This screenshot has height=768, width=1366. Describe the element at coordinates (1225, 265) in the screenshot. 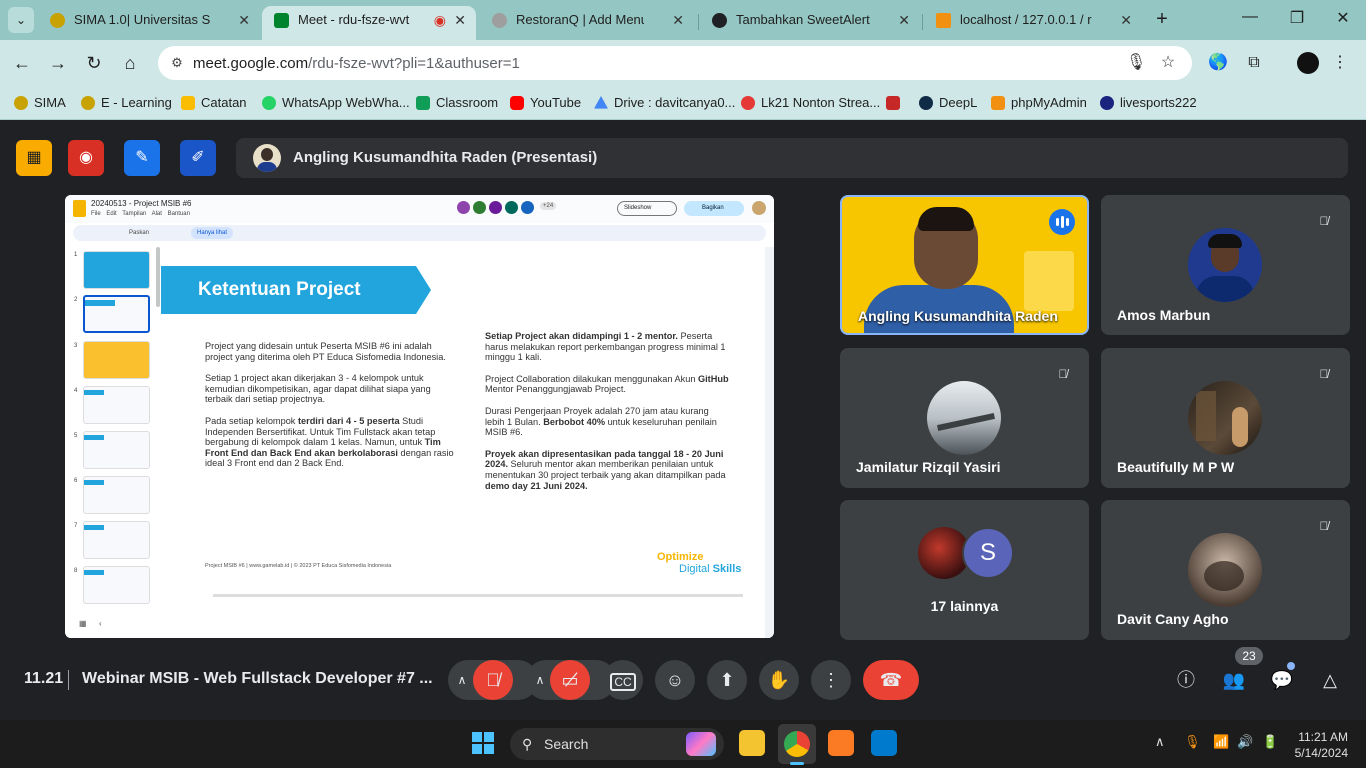

I see `participant-tile: 🎙̸ Amos Marbun` at that location.